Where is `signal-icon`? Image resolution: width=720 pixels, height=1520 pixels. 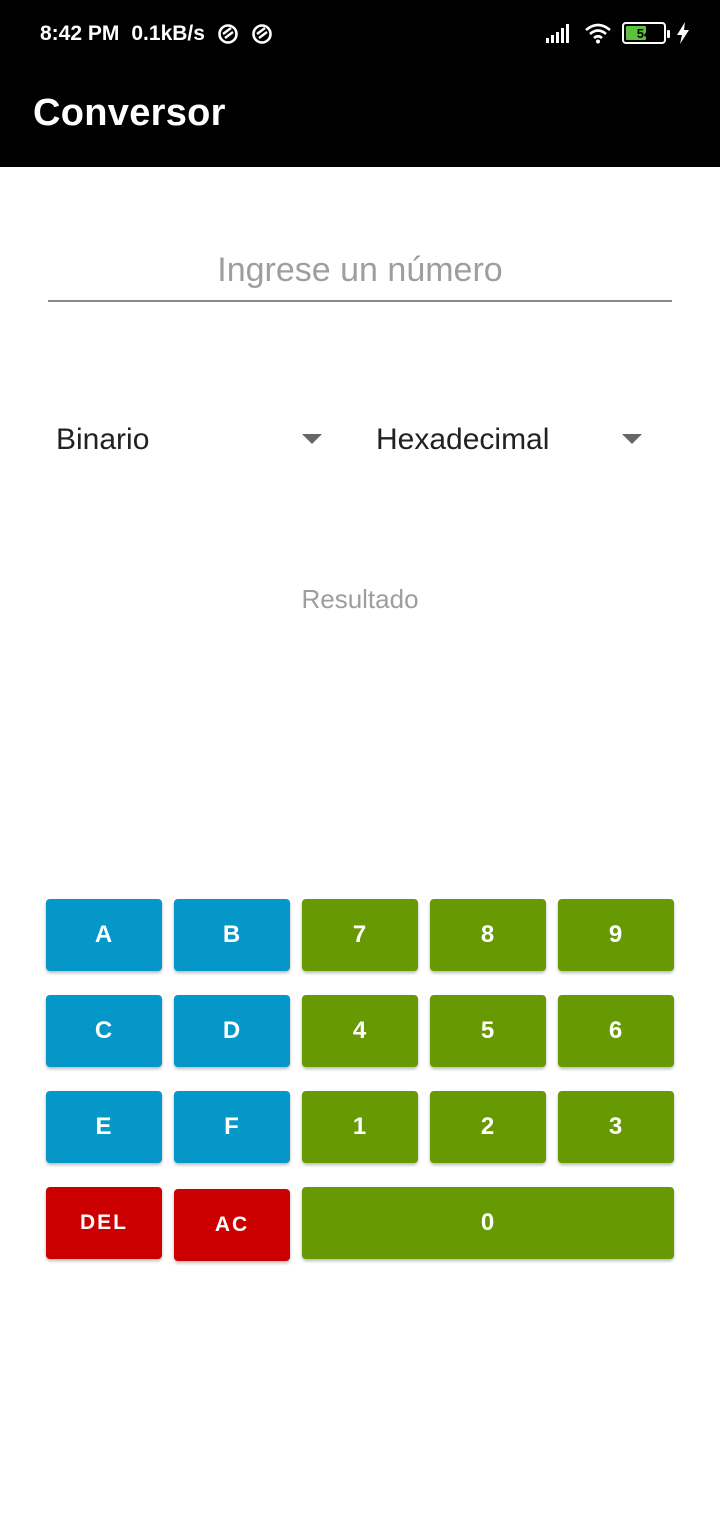
signal-icon is located at coordinates (557, 33).